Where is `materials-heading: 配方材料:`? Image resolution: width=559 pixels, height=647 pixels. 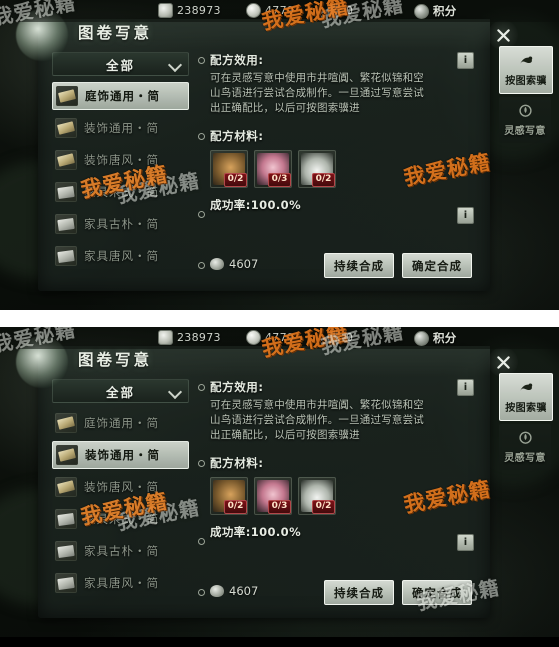
materials-heading: 配方材料: is located at coordinates (237, 463).